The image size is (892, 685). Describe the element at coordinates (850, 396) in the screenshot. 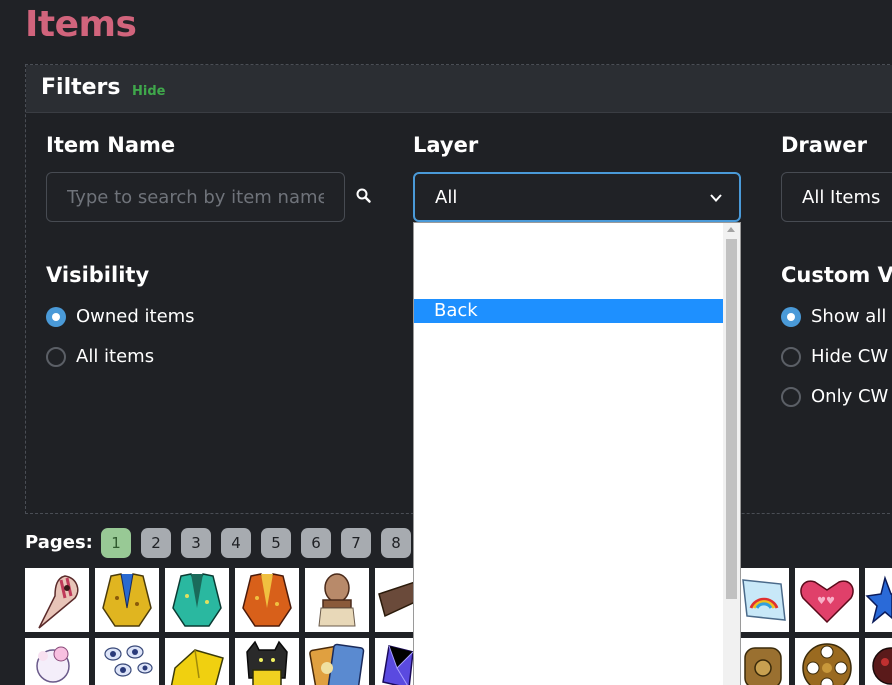

I see `radio-label: Only CW` at that location.